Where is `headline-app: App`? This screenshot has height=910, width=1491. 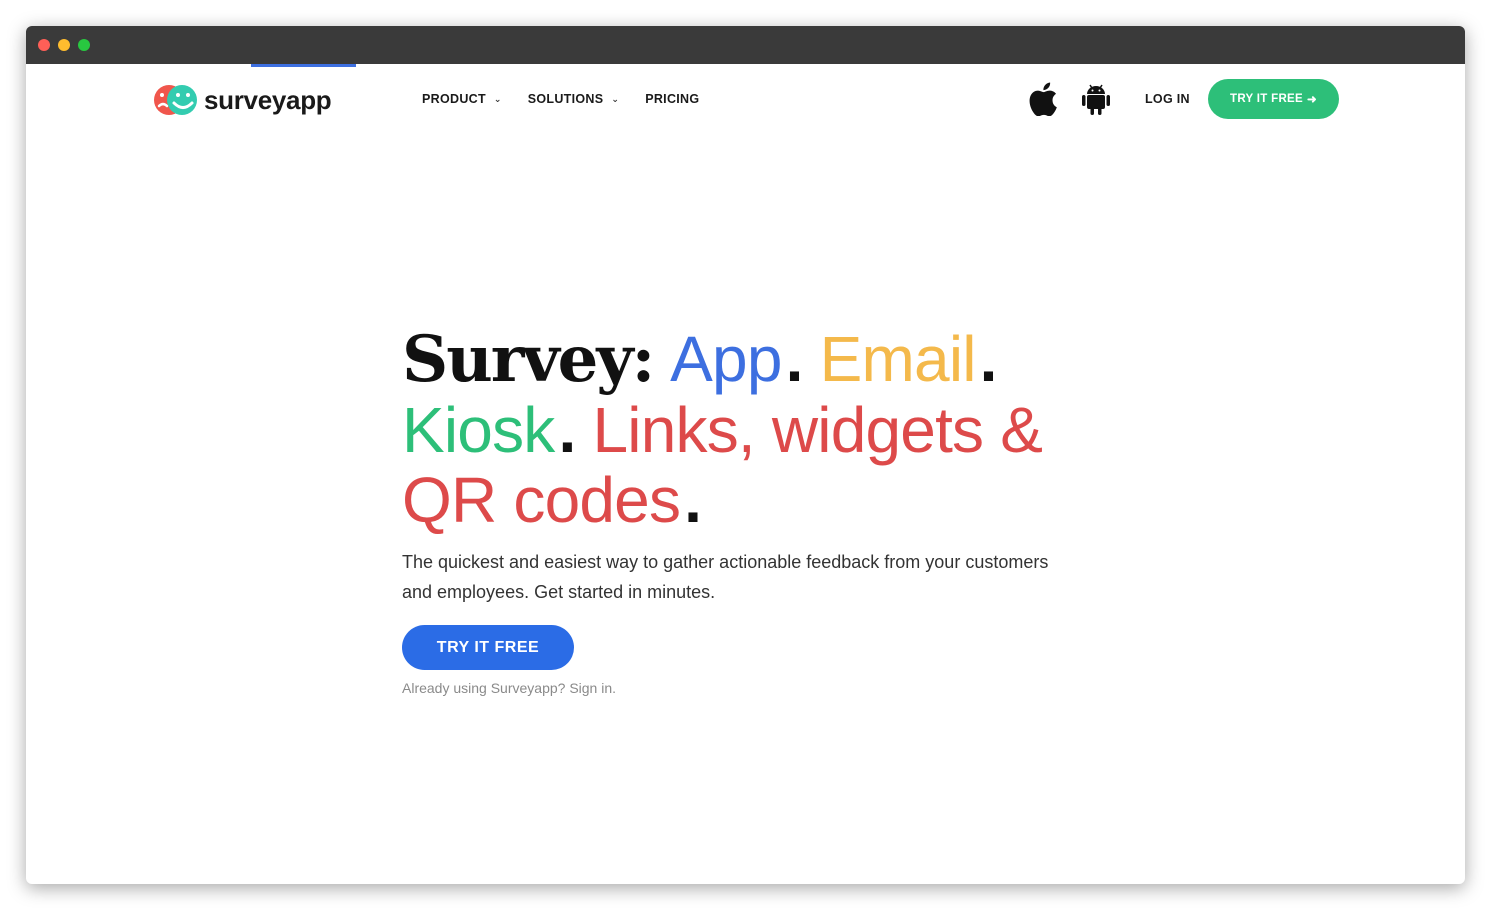
headline-app: App is located at coordinates (726, 359).